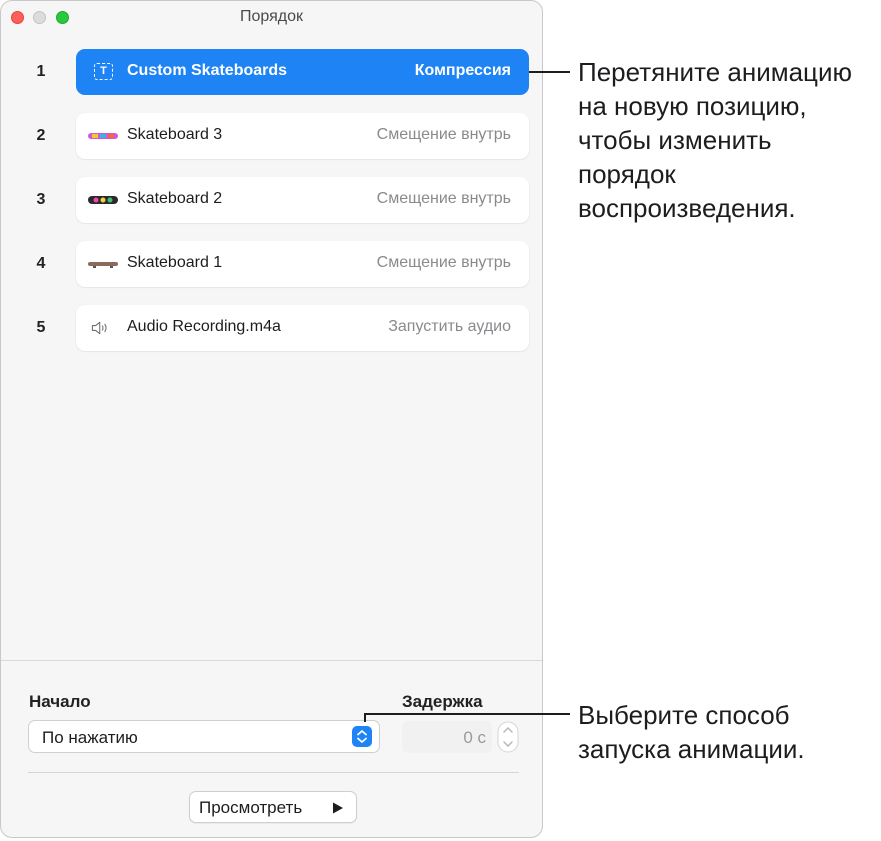  I want to click on item-name: Skateboard 1, so click(175, 262).